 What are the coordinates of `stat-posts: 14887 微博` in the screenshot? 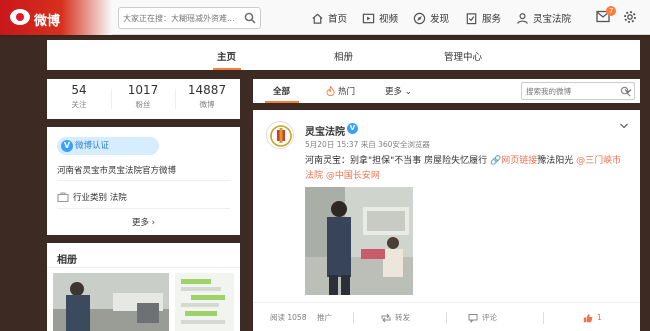 It's located at (207, 96).